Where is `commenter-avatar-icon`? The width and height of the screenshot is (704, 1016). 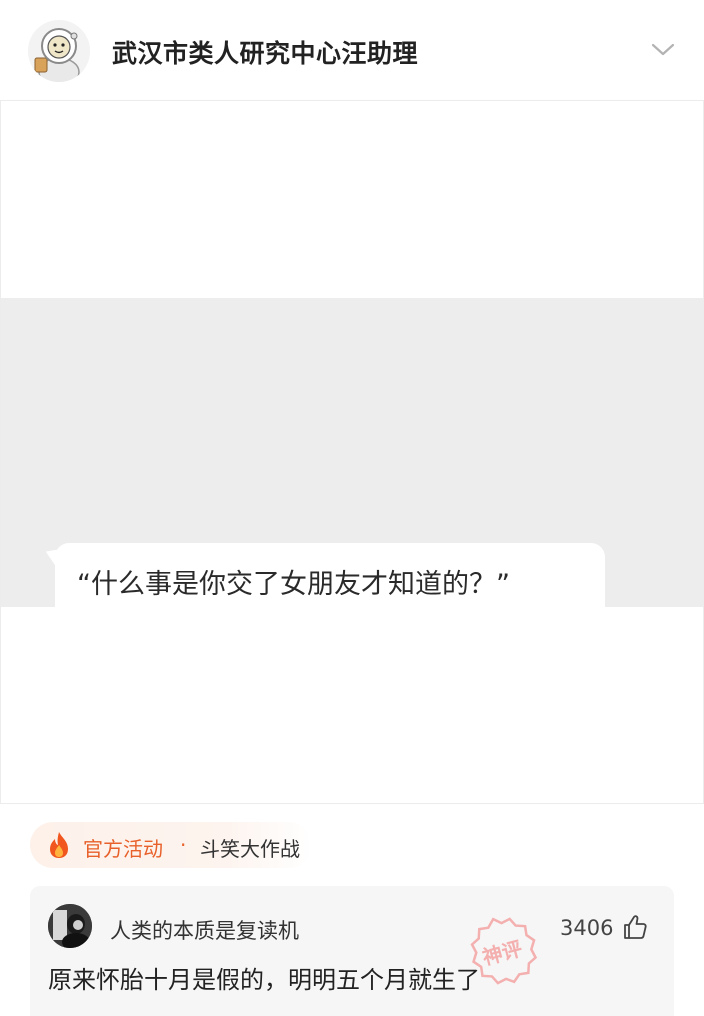
commenter-avatar-icon is located at coordinates (70, 926).